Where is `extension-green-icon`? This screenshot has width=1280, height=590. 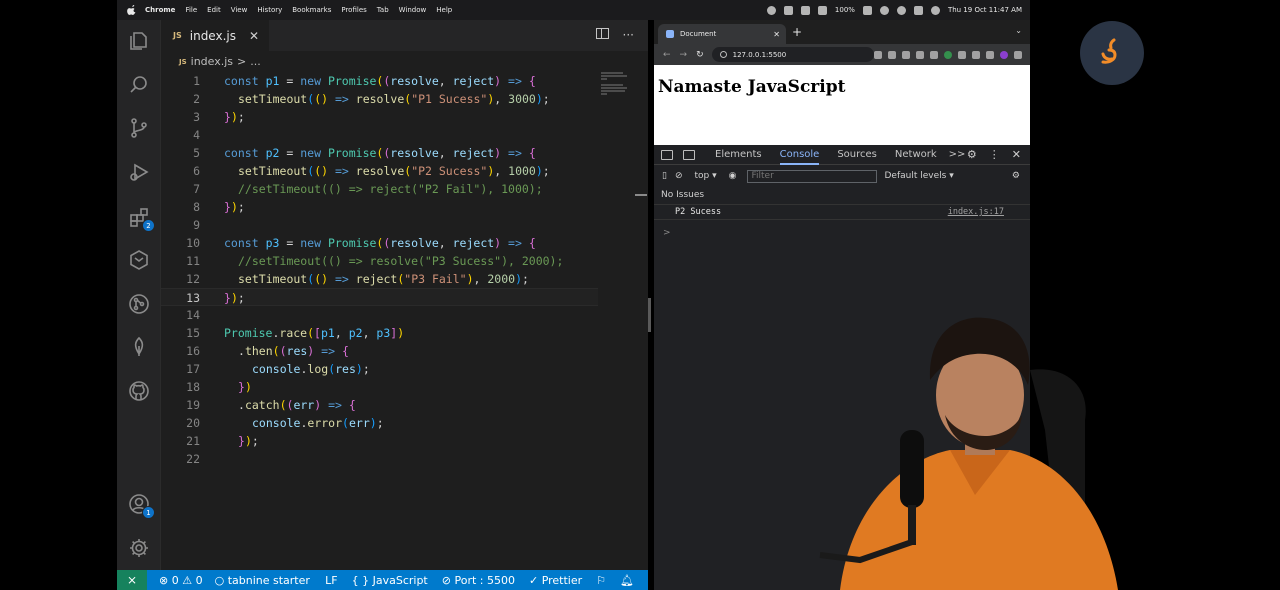 extension-green-icon is located at coordinates (948, 54).